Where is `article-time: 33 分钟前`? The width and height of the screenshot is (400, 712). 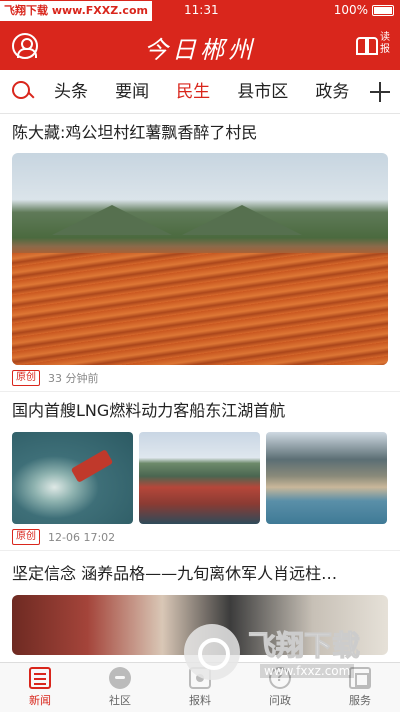 article-time: 33 分钟前 is located at coordinates (73, 378).